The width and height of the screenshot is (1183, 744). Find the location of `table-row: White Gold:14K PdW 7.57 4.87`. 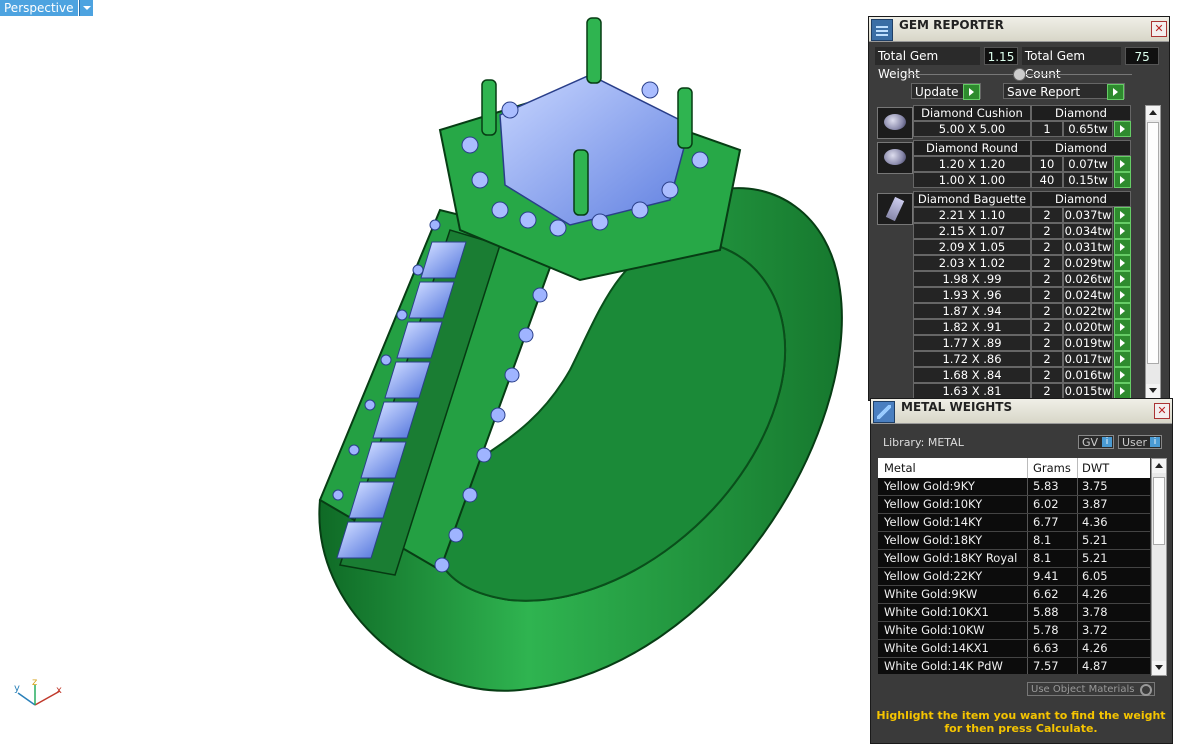

table-row: White Gold:14K PdW 7.57 4.87 is located at coordinates (1014, 666).